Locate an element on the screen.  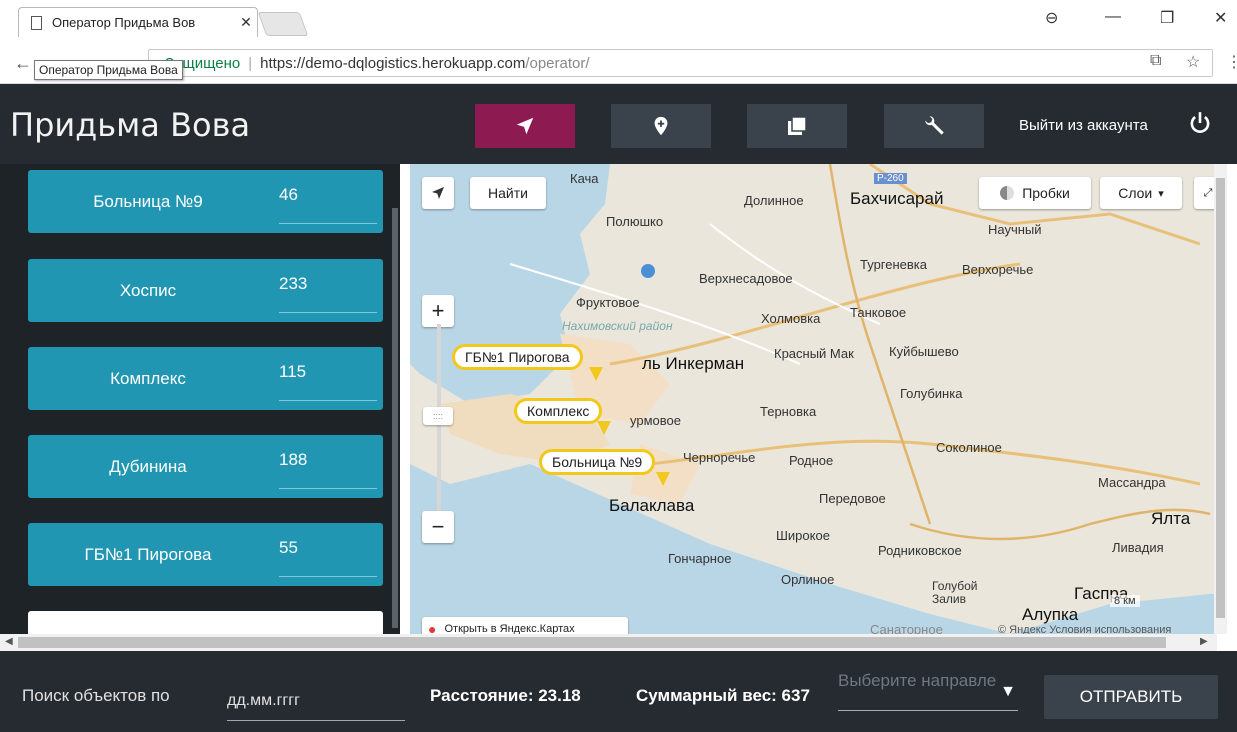
object-card: ГБ№1 Пирогова 55 is located at coordinates (205, 554).